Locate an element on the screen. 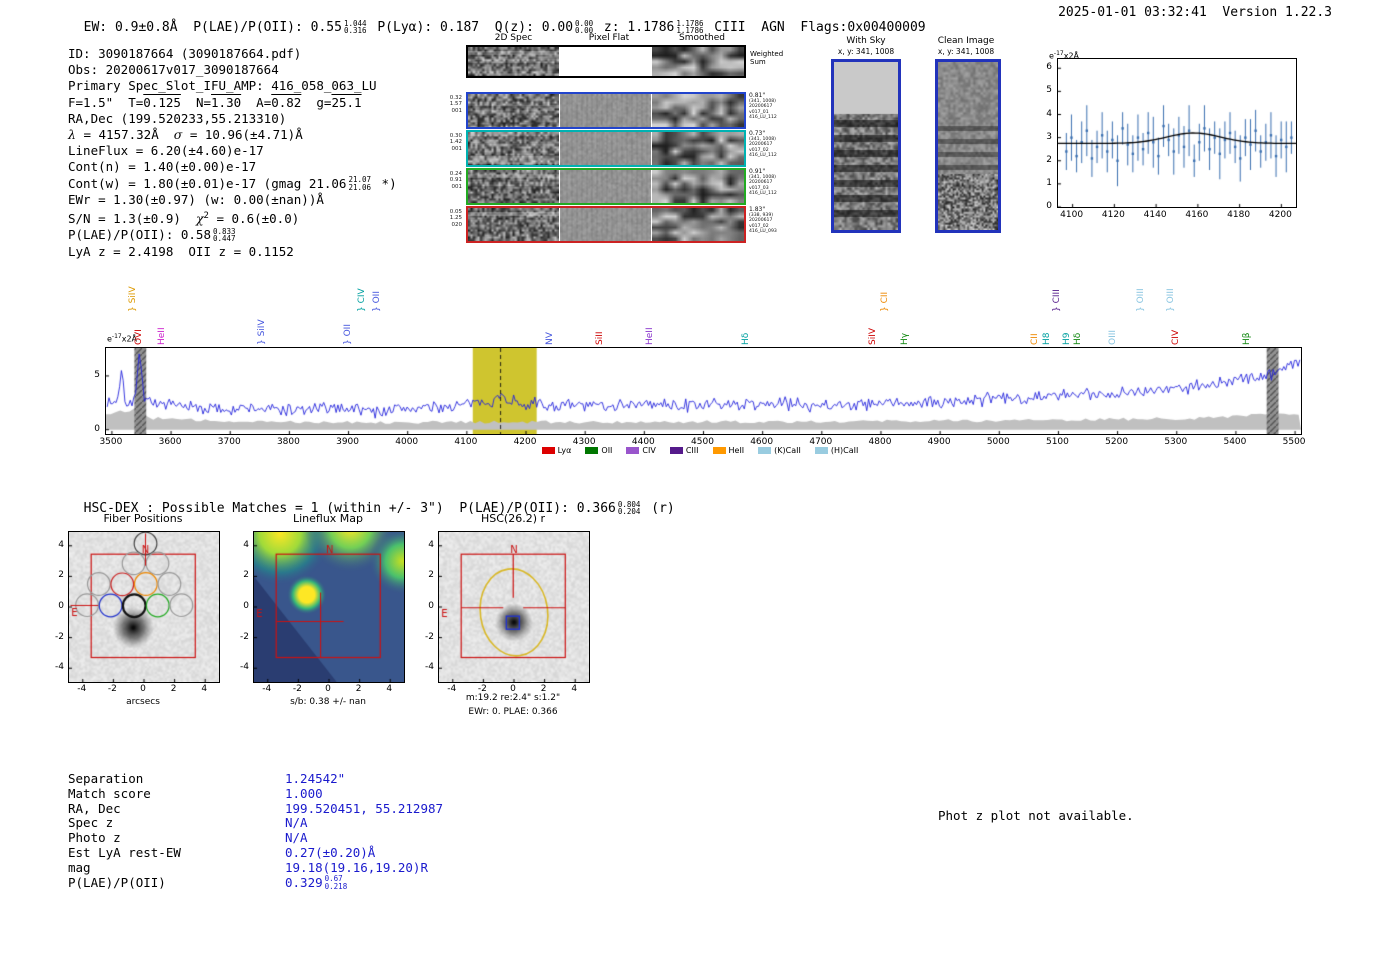  spectrum-ylabel: e-17x2Å is located at coordinates (122, 338).